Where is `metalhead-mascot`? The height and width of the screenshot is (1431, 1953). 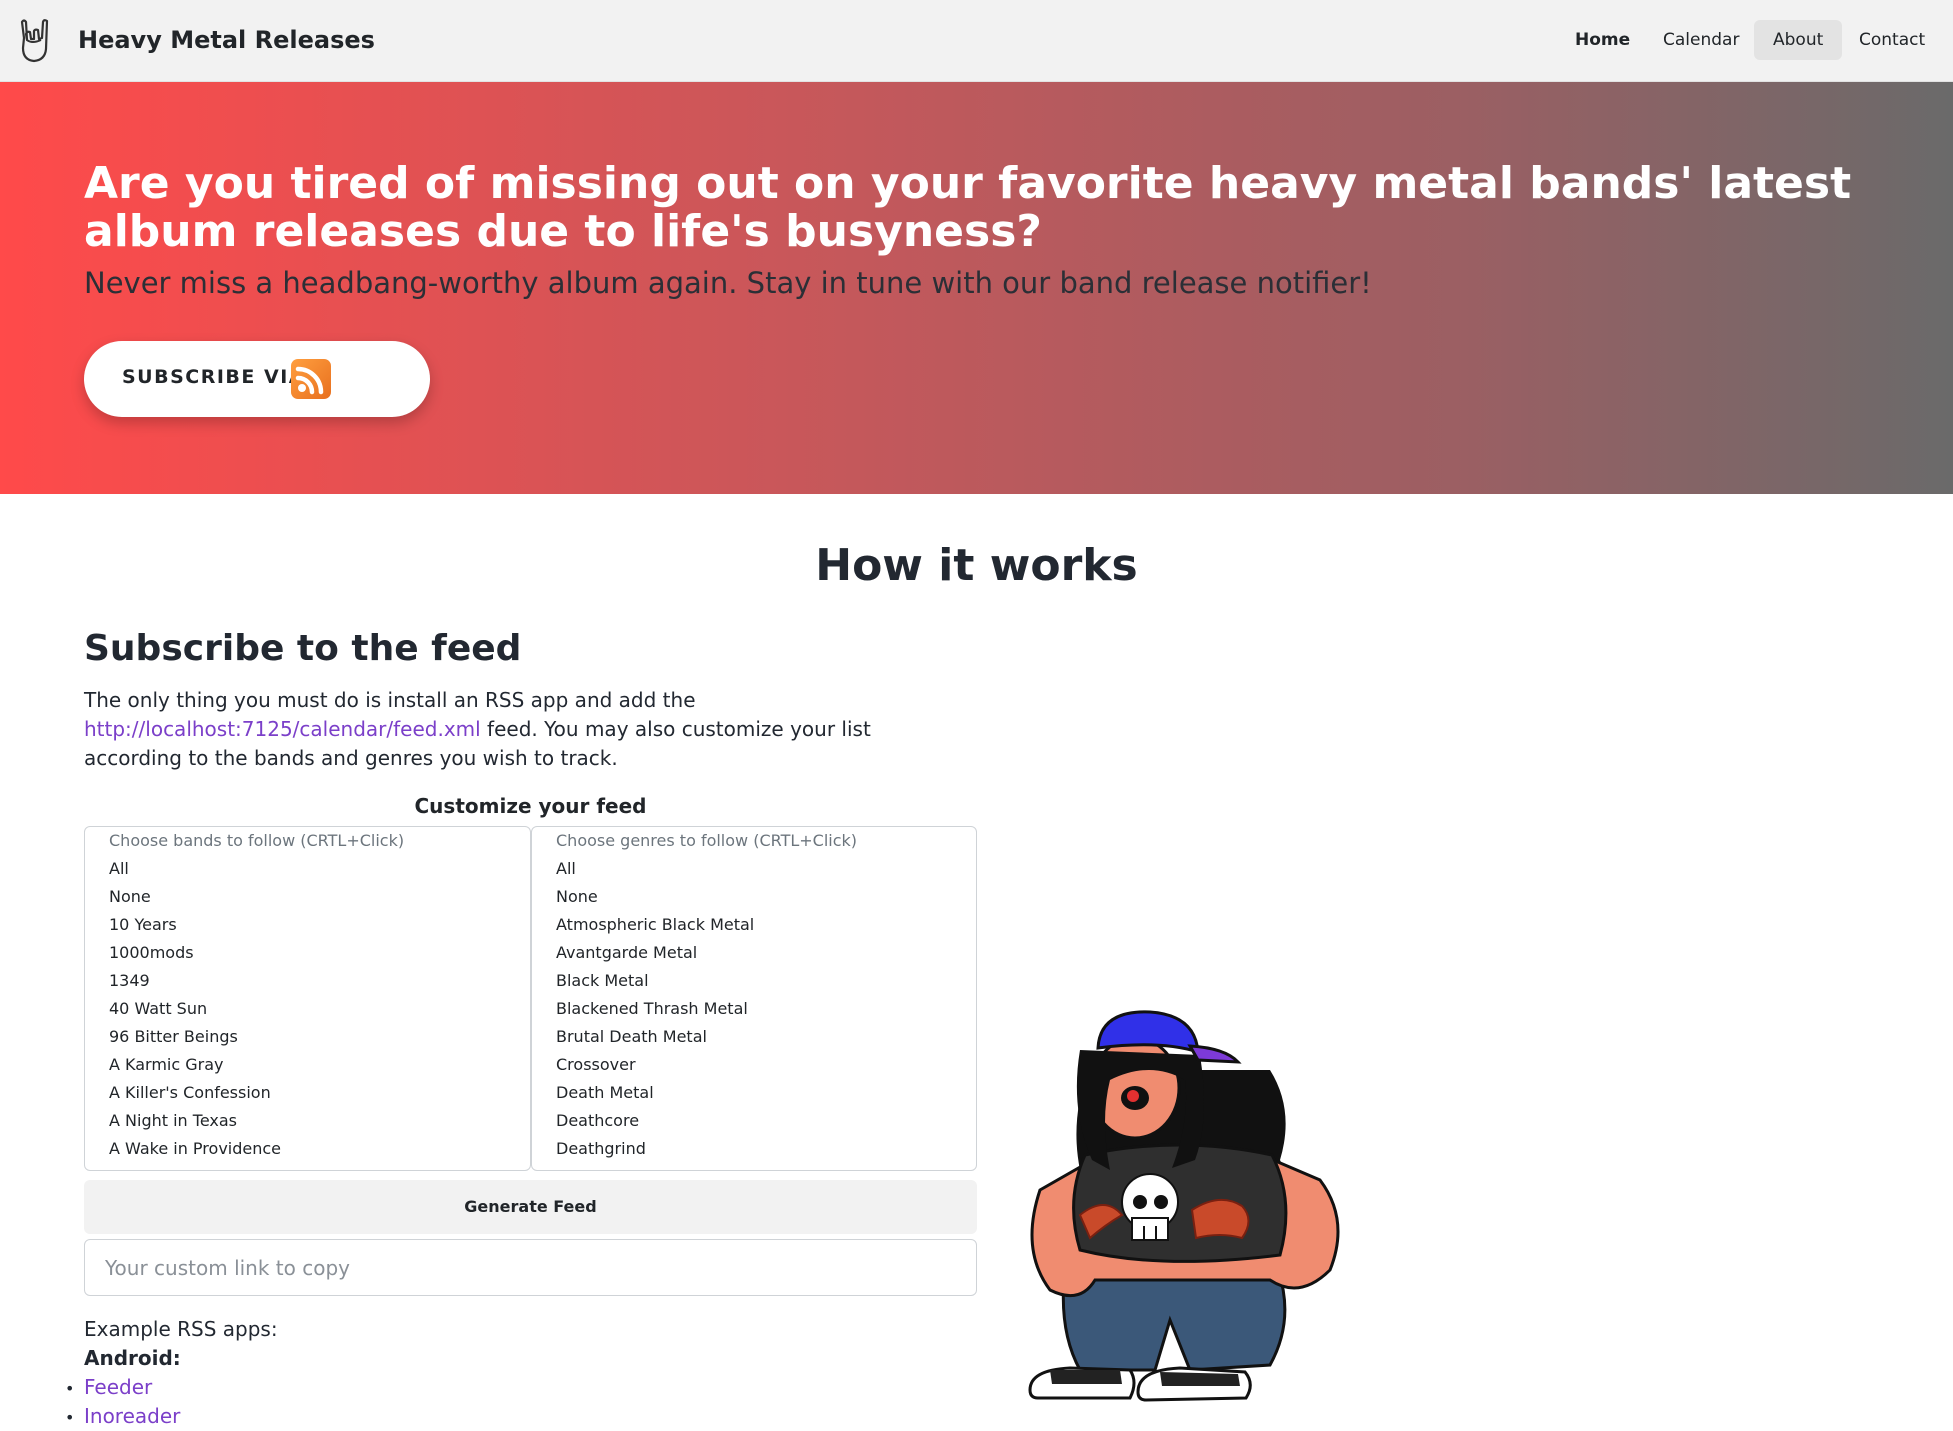
metalhead-mascot is located at coordinates (1184, 1206).